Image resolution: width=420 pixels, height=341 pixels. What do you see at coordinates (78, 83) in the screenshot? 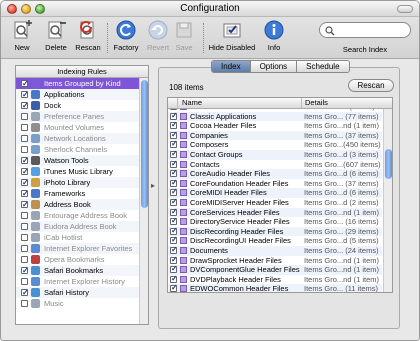
I see `rule-item: Items Grouped by Kind` at bounding box center [78, 83].